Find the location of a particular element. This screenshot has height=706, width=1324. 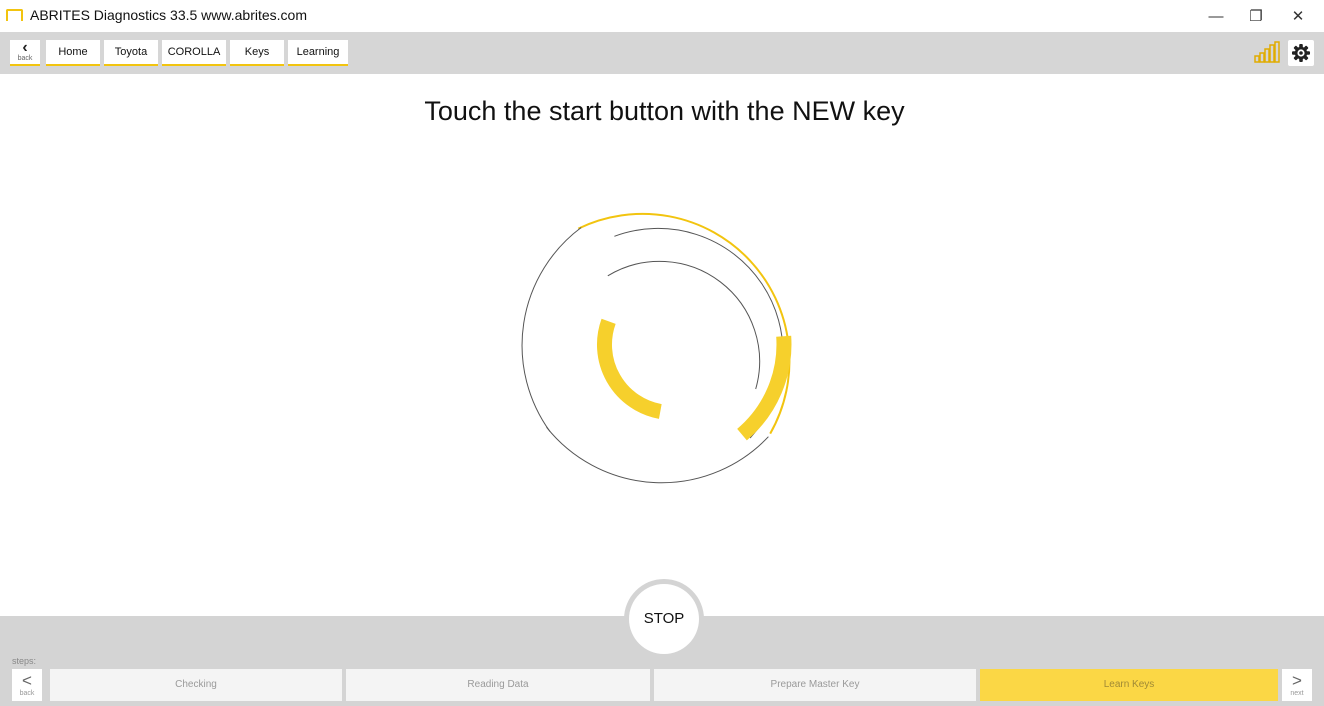

spinner-thick-left-arc is located at coordinates (629, 368).